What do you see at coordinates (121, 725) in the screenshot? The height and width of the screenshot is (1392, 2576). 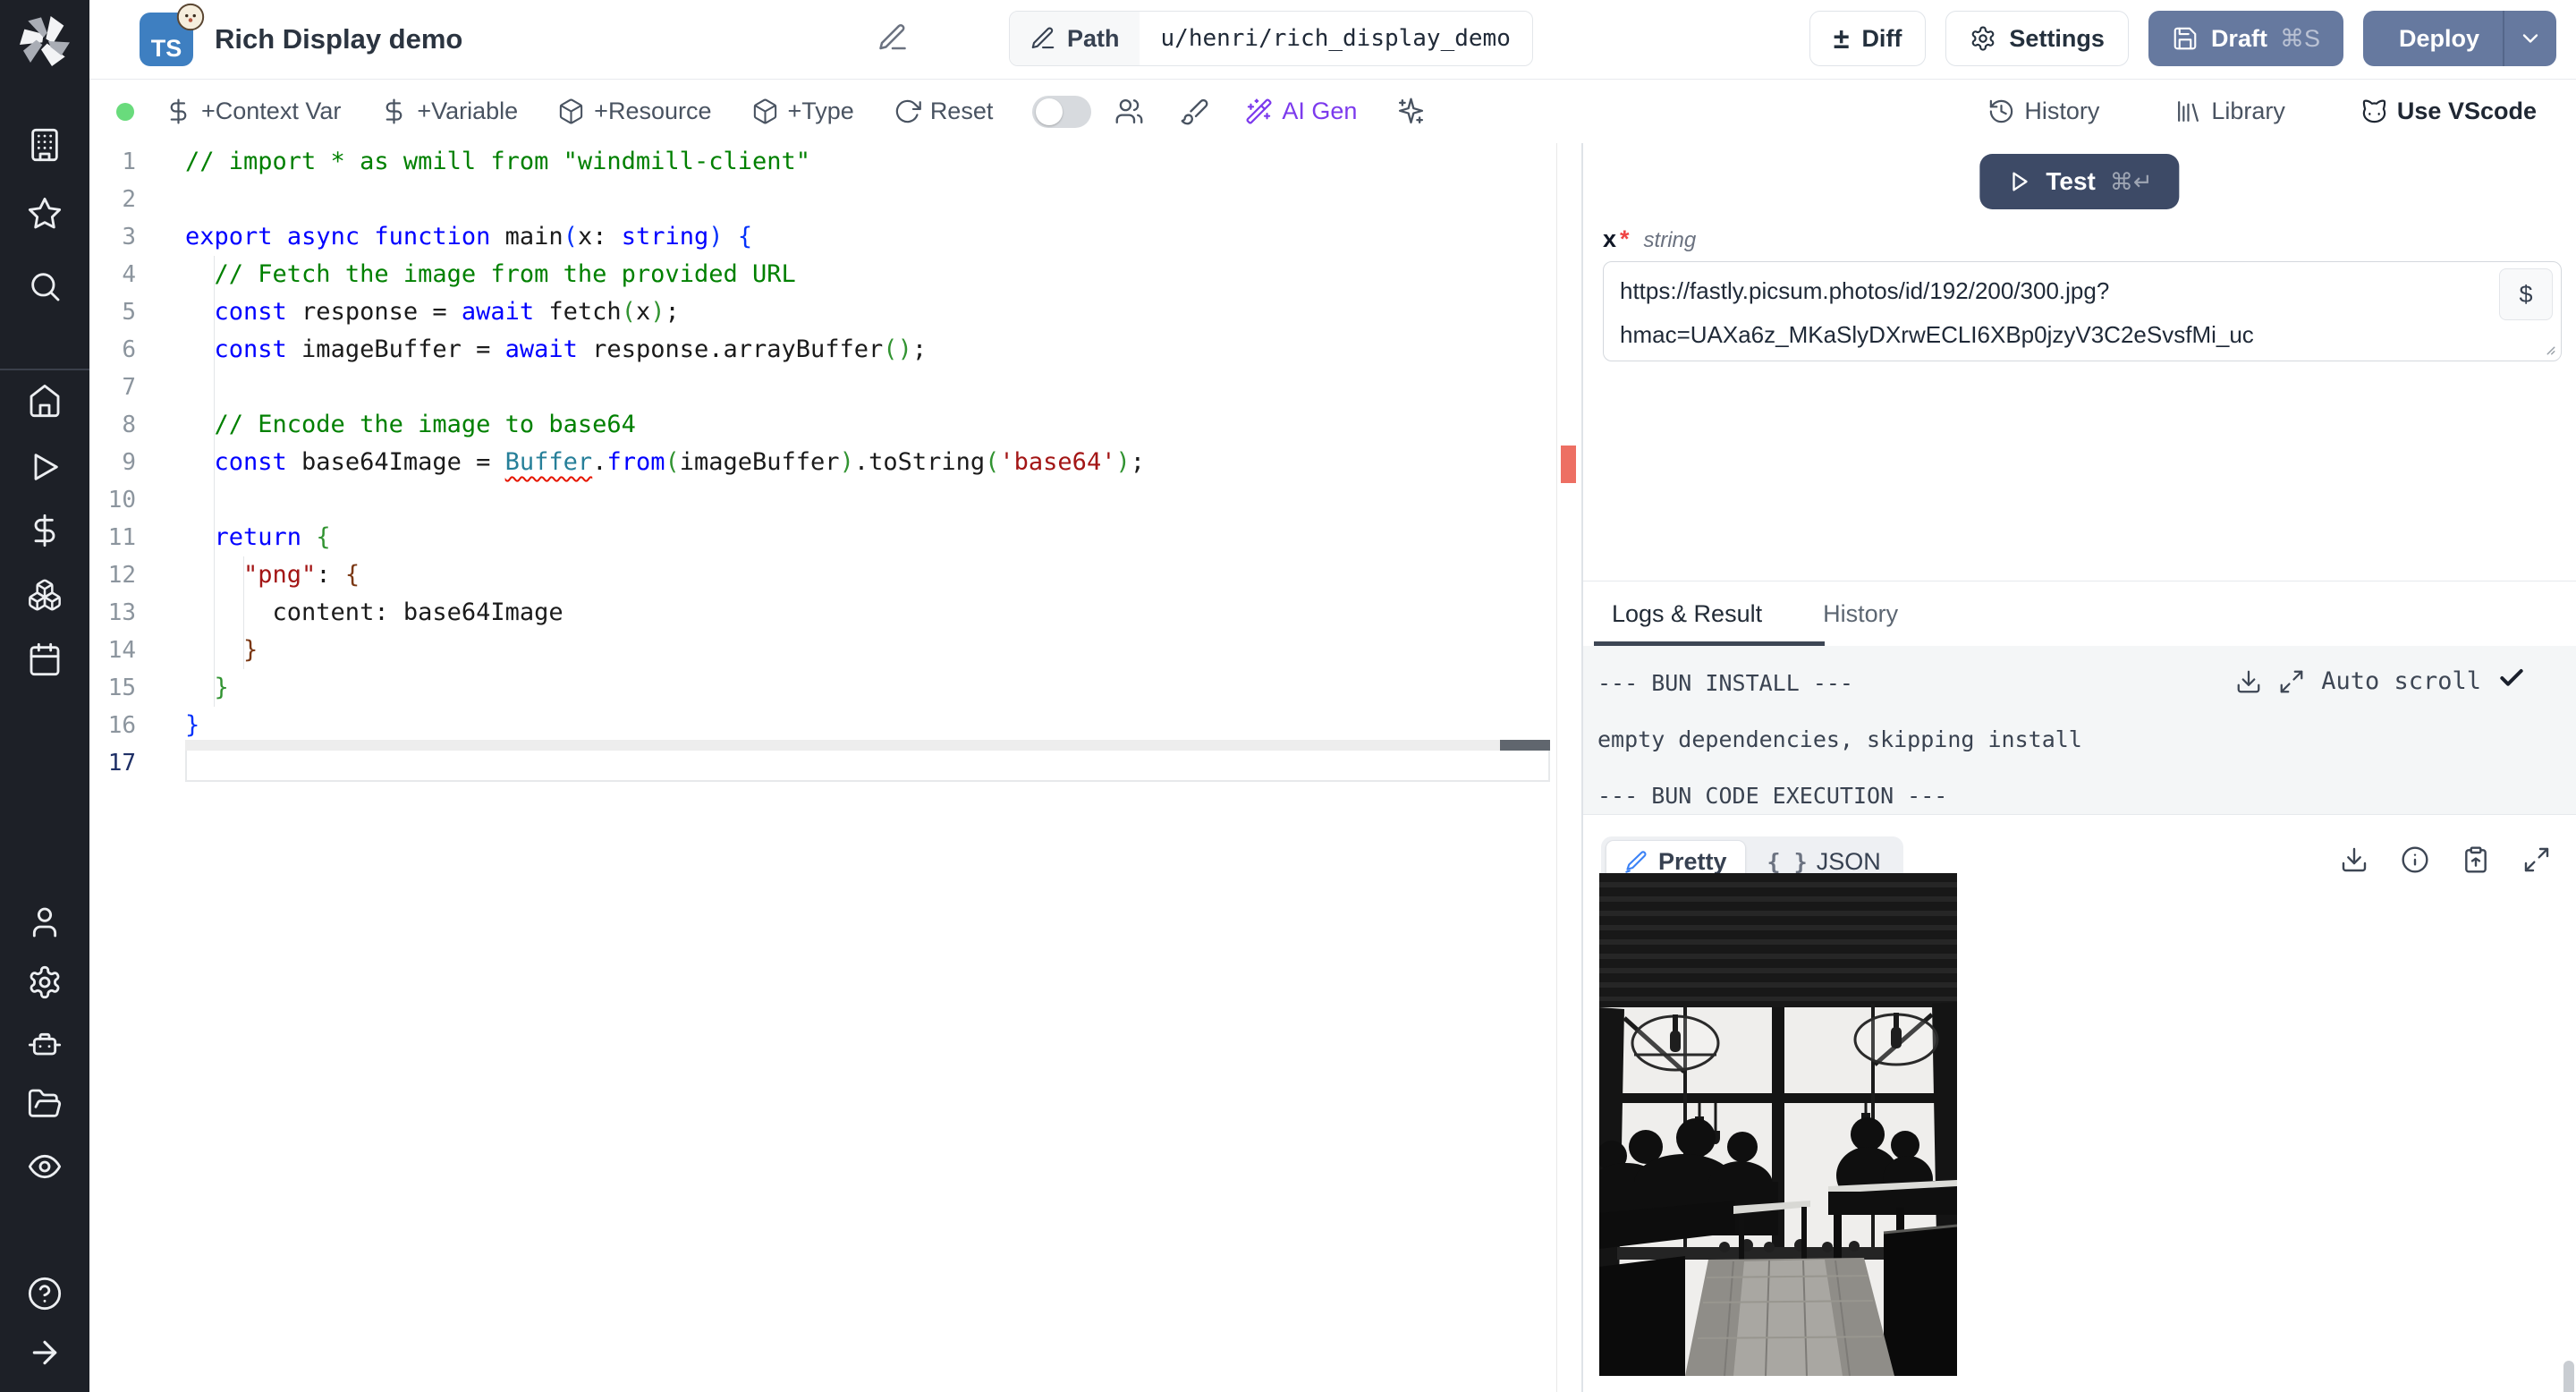 I see `line-number: 16` at bounding box center [121, 725].